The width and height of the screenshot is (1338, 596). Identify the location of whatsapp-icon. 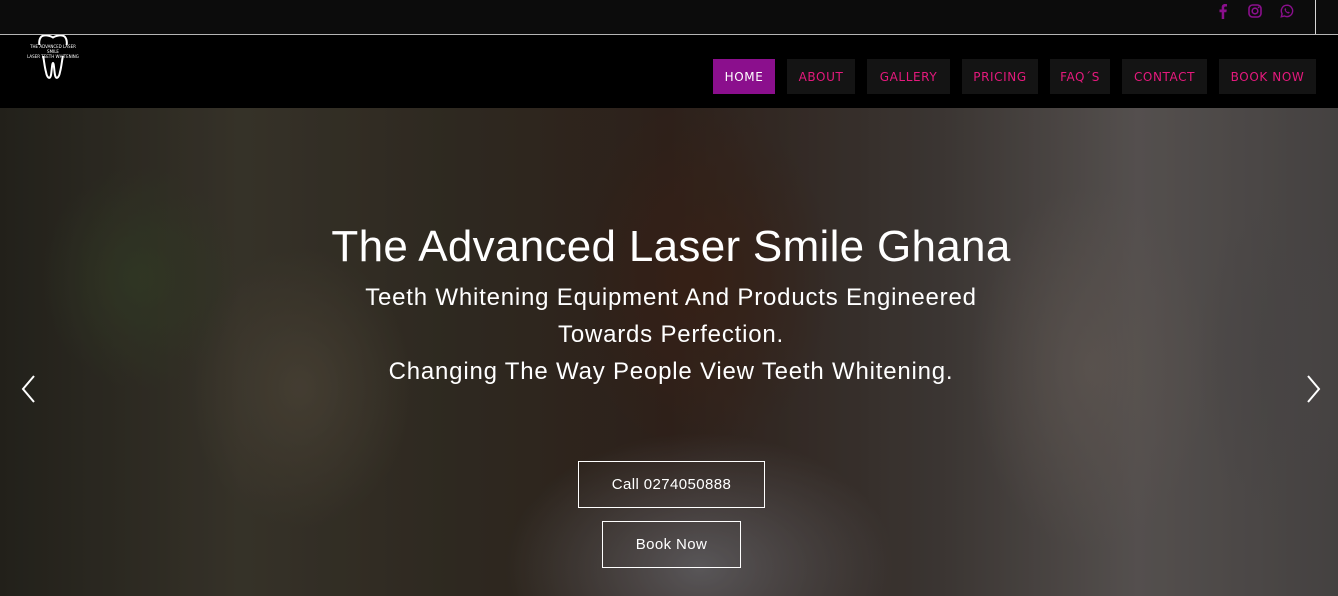
(1287, 11).